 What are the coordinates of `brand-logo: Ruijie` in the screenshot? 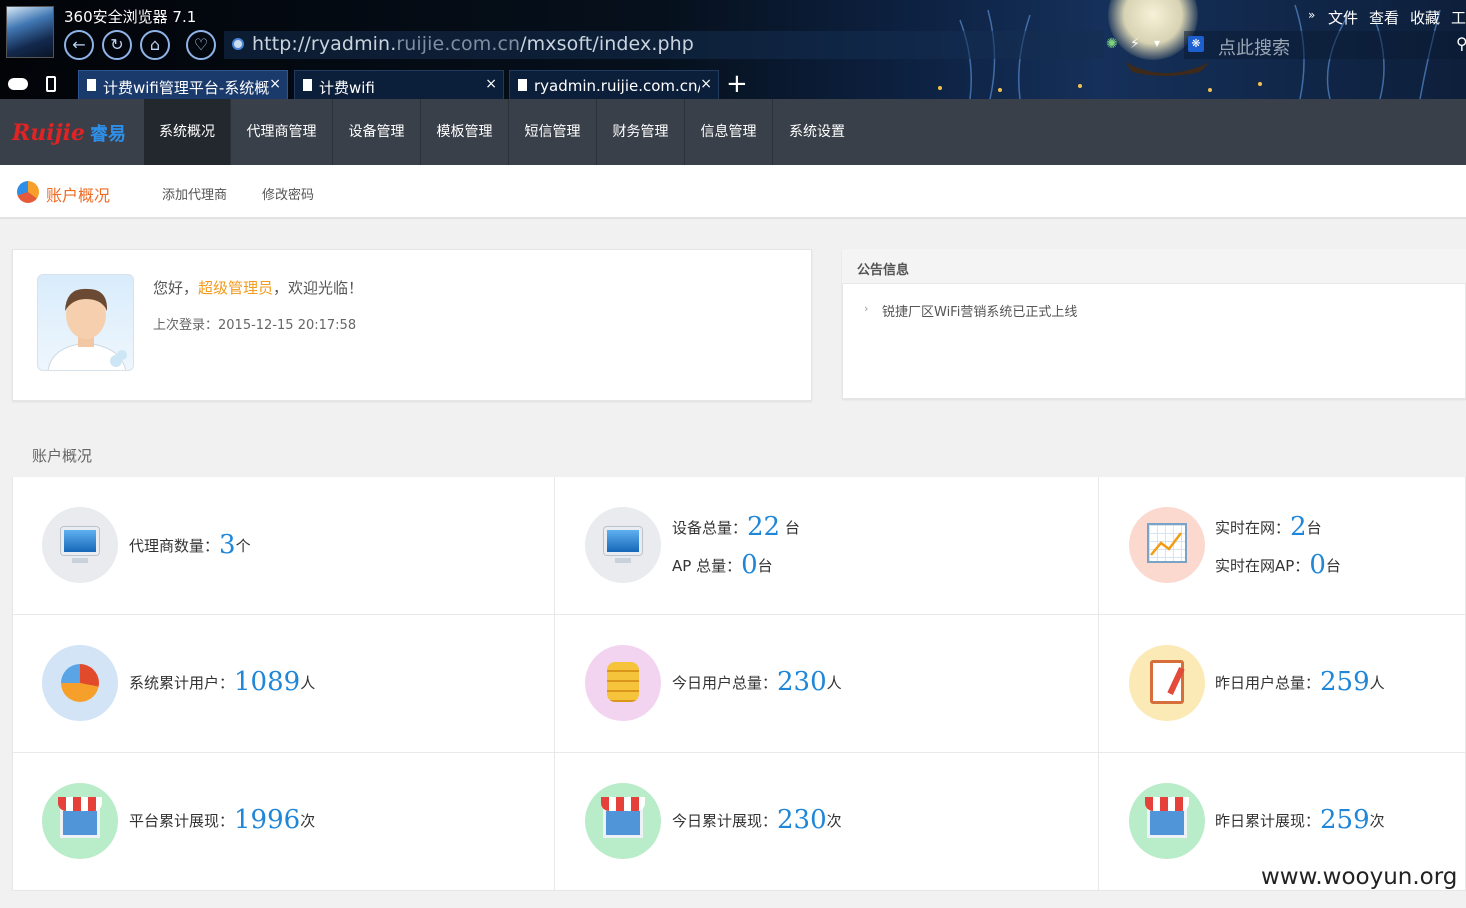 It's located at (48, 133).